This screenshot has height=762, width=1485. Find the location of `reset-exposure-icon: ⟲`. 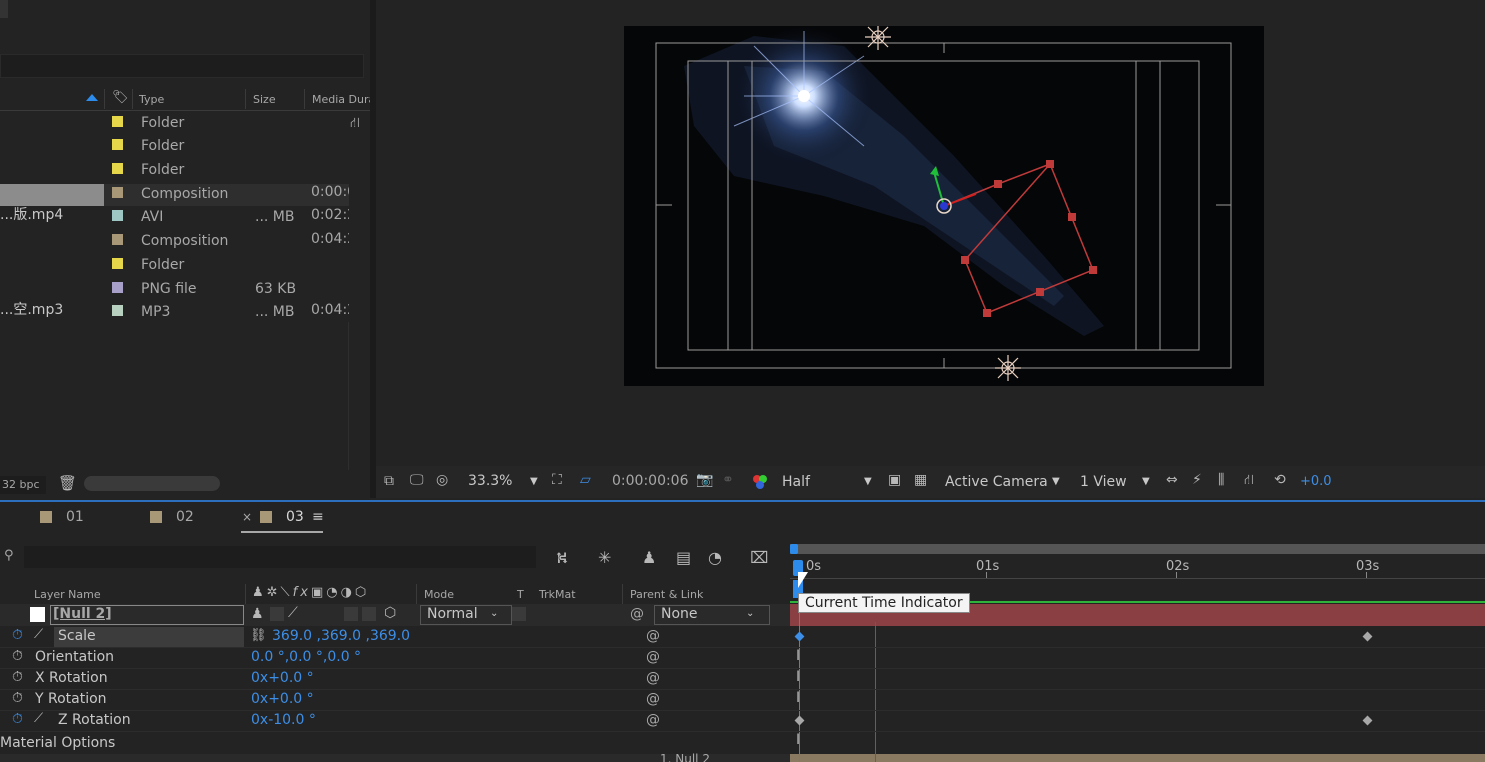

reset-exposure-icon: ⟲ is located at coordinates (1280, 480).